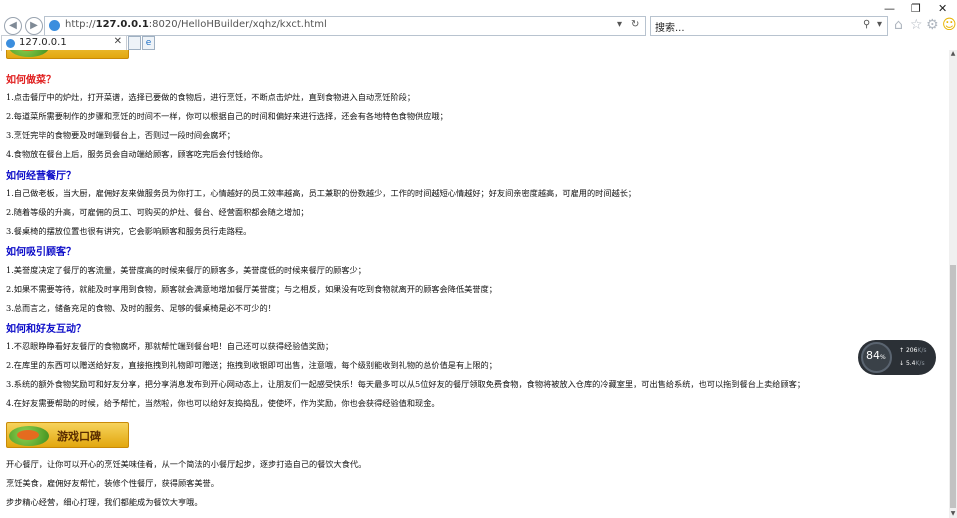 The image size is (957, 518). I want to click on search-dropdown-icon: ▾, so click(879, 24).